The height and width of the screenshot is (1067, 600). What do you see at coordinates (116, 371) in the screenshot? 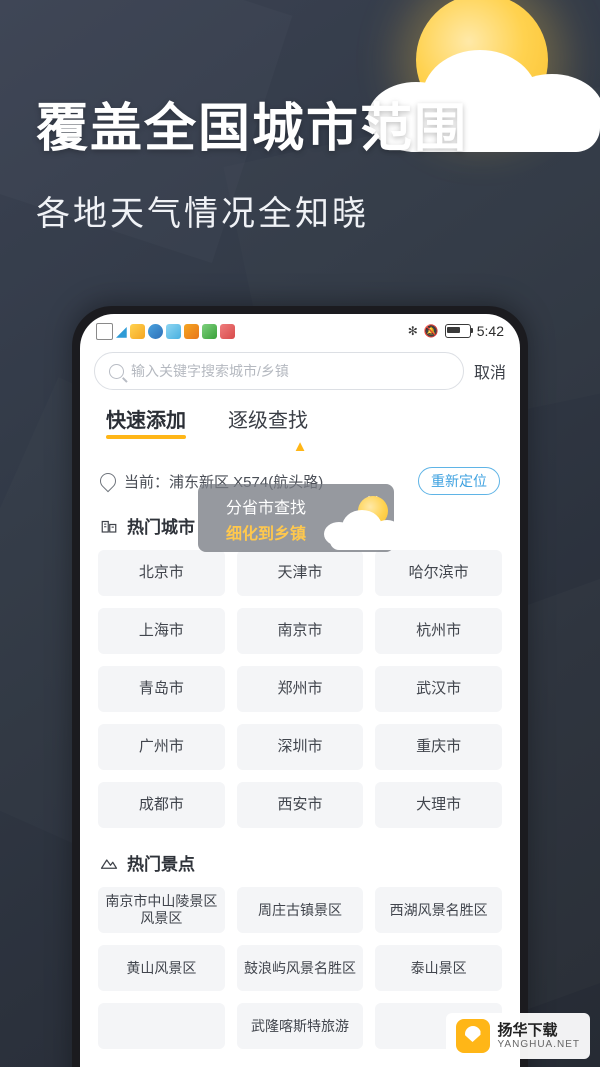
I see `search-icon` at bounding box center [116, 371].